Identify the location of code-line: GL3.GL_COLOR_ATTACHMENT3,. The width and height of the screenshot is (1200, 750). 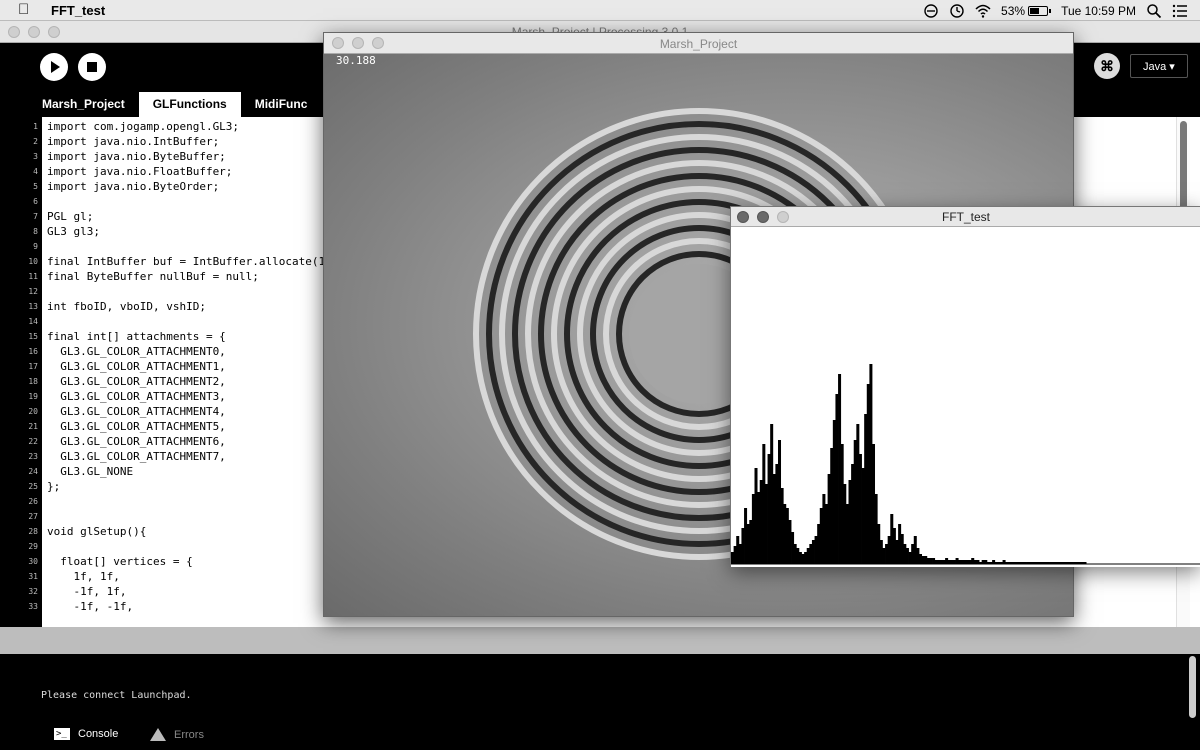
(136, 396).